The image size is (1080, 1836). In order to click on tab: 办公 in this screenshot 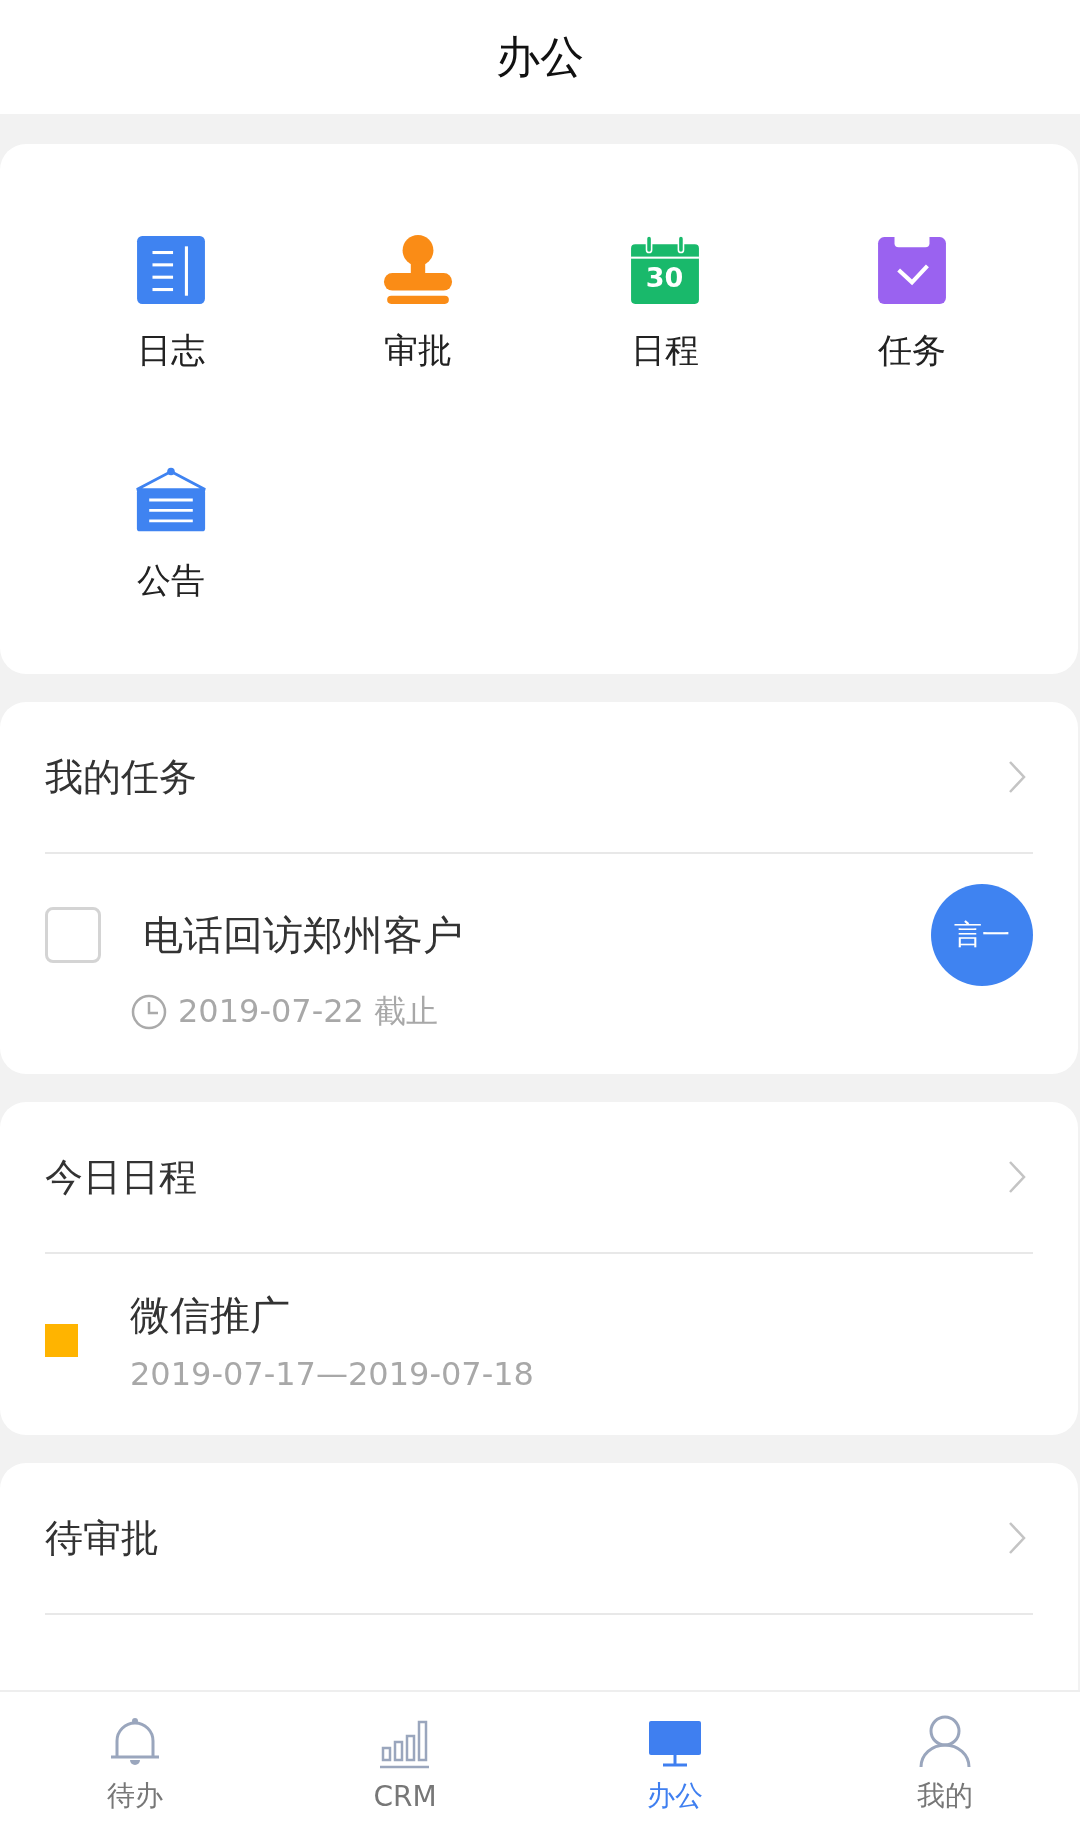, I will do `click(675, 1764)`.